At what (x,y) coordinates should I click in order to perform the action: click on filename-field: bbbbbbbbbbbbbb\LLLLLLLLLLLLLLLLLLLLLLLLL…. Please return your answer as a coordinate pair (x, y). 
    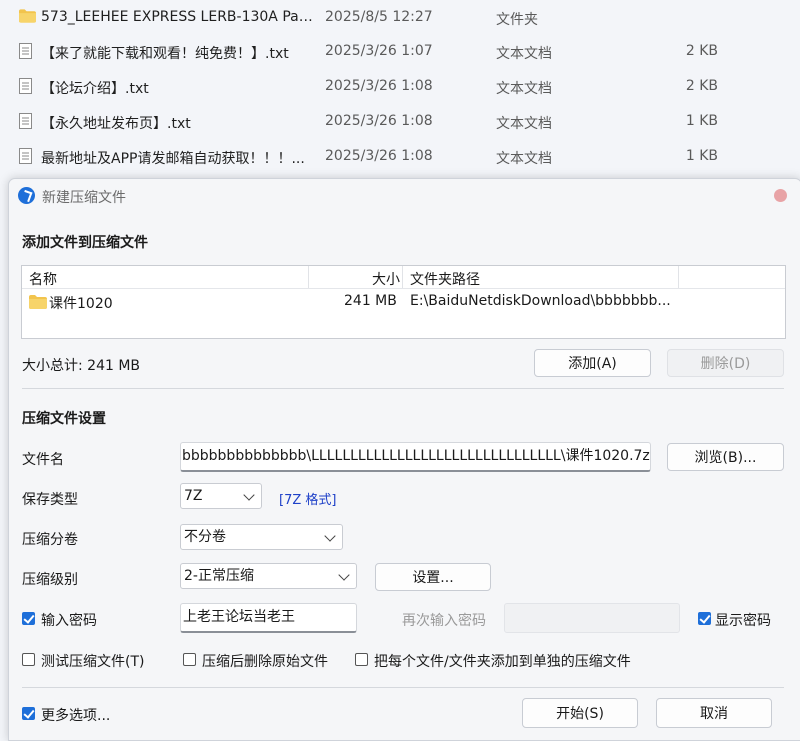
    Looking at the image, I should click on (415, 457).